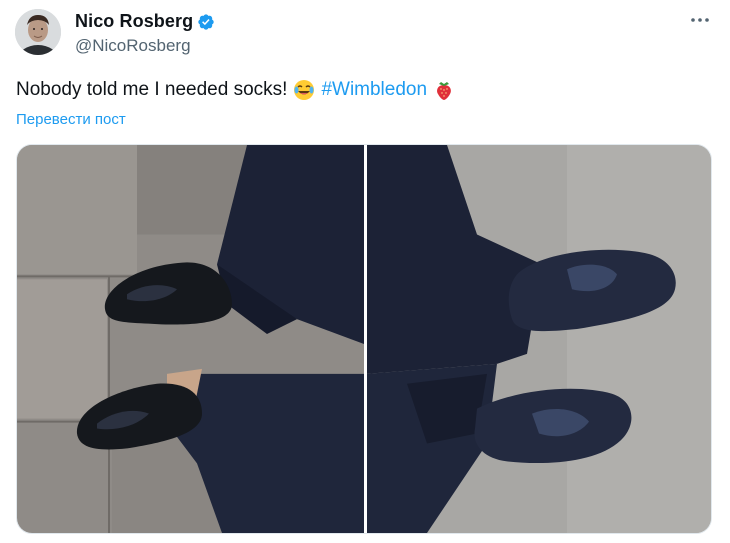 The width and height of the screenshot is (730, 543). I want to click on avatar, so click(38, 32).